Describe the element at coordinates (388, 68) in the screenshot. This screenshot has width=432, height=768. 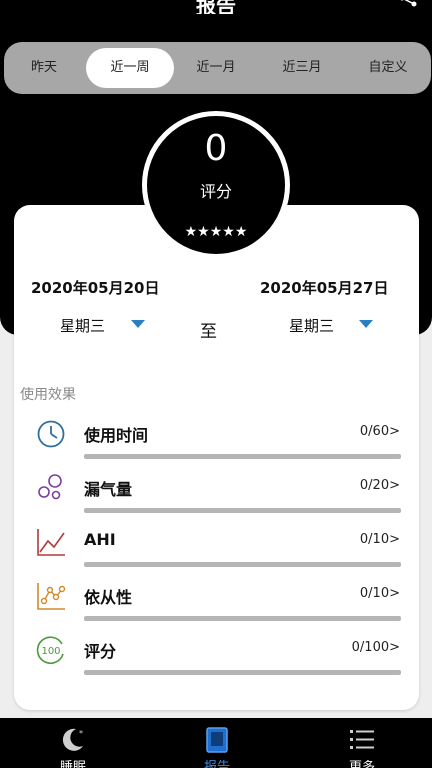
I see `tab-custom: 自定义` at that location.